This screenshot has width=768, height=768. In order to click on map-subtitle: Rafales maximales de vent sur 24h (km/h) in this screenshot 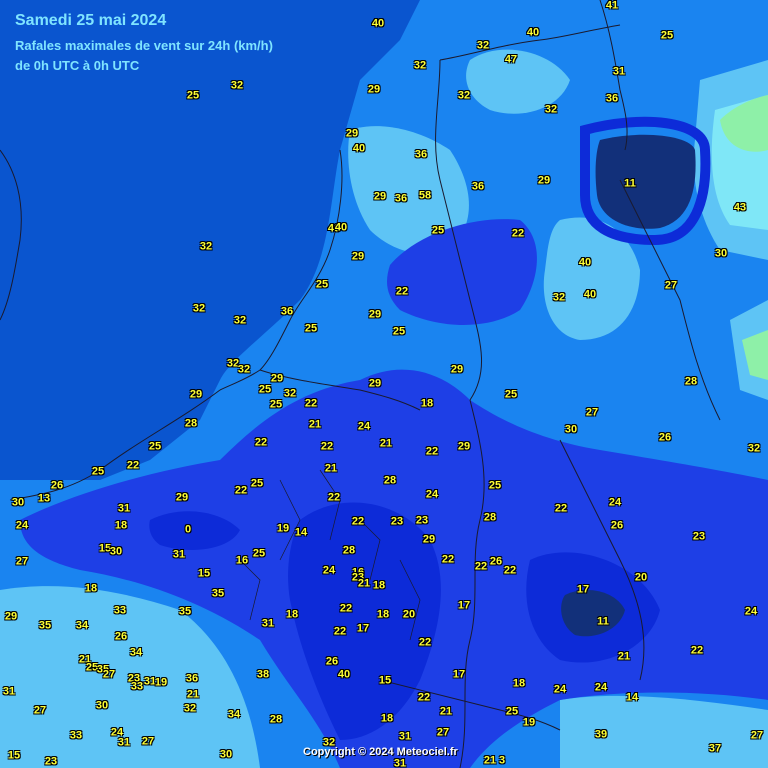, I will do `click(144, 45)`.